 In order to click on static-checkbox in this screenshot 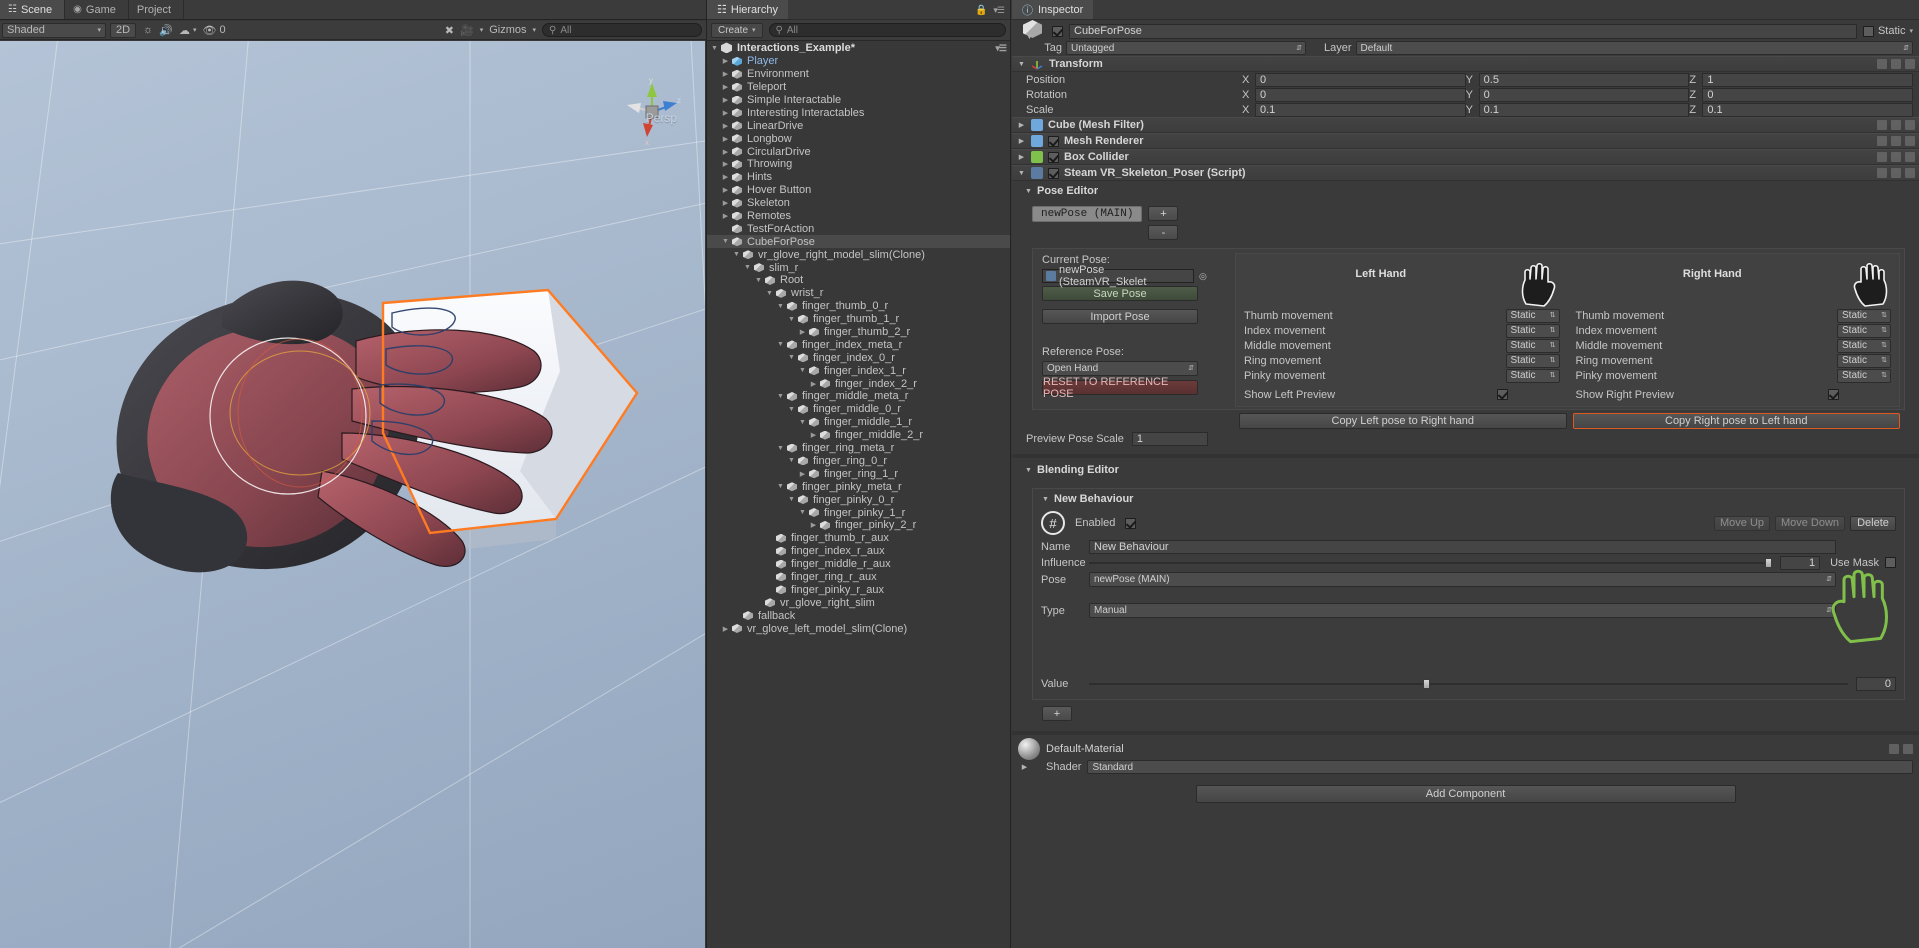, I will do `click(1868, 31)`.